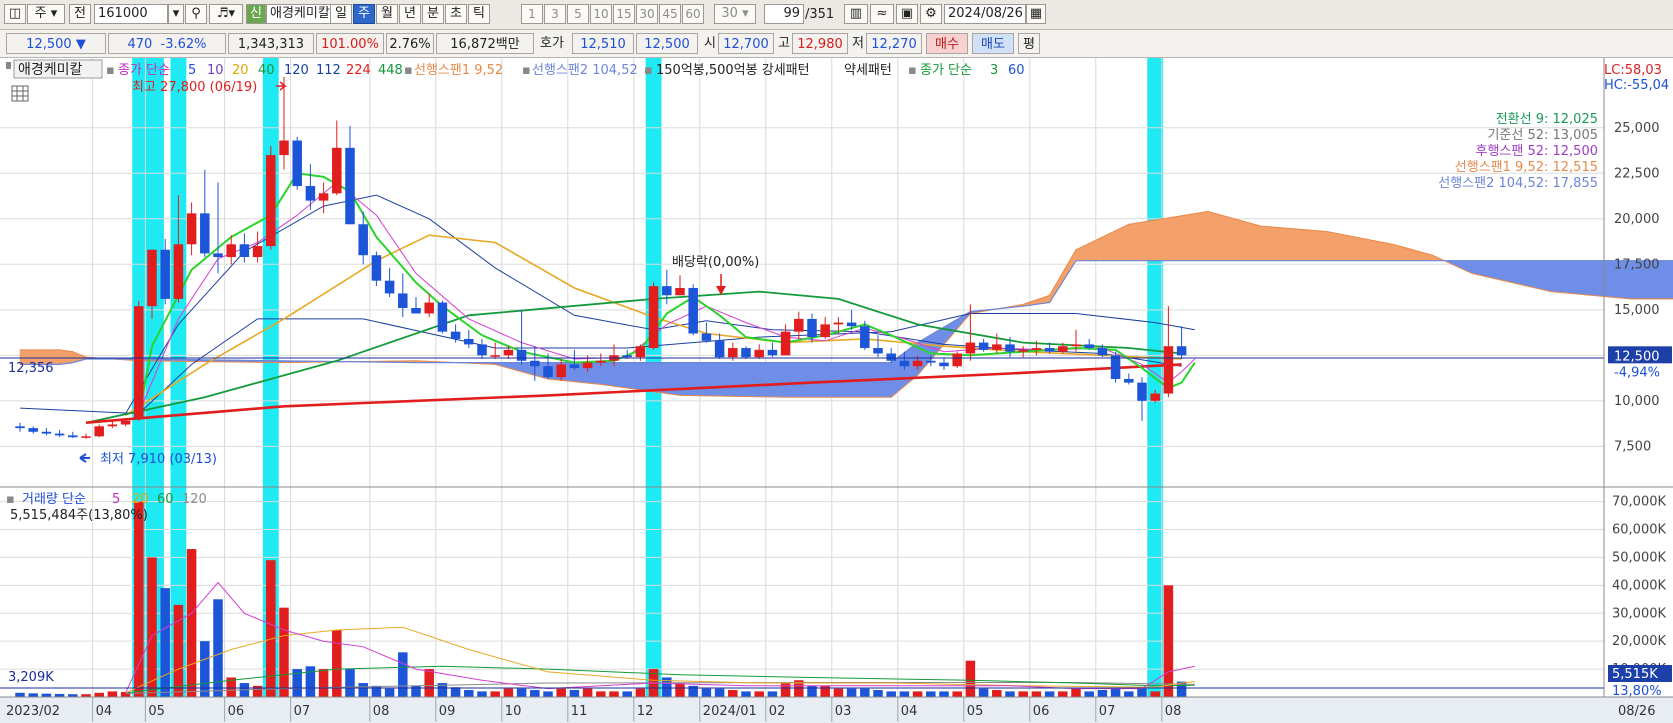  I want to click on down-arrow-icon: ▼, so click(80, 44).